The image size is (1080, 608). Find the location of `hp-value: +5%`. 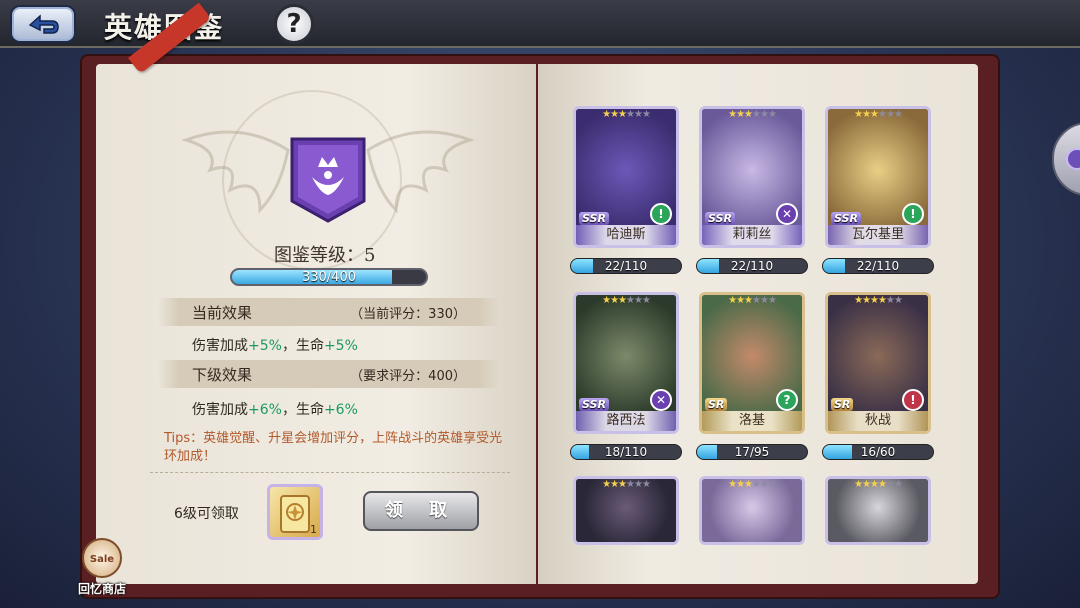

hp-value: +5% is located at coordinates (340, 346).